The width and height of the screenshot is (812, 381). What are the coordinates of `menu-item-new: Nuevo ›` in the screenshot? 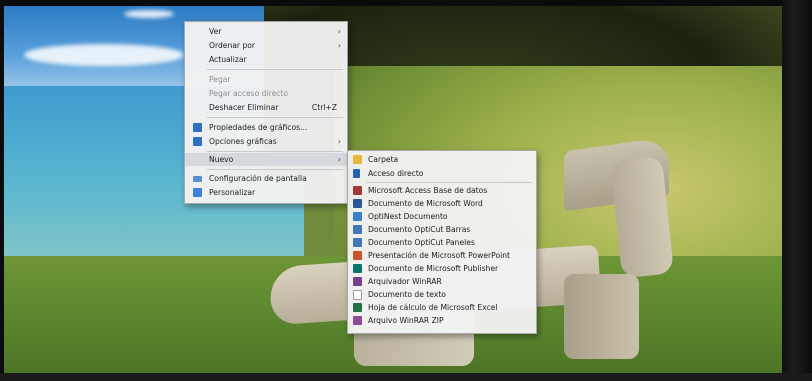 It's located at (266, 159).